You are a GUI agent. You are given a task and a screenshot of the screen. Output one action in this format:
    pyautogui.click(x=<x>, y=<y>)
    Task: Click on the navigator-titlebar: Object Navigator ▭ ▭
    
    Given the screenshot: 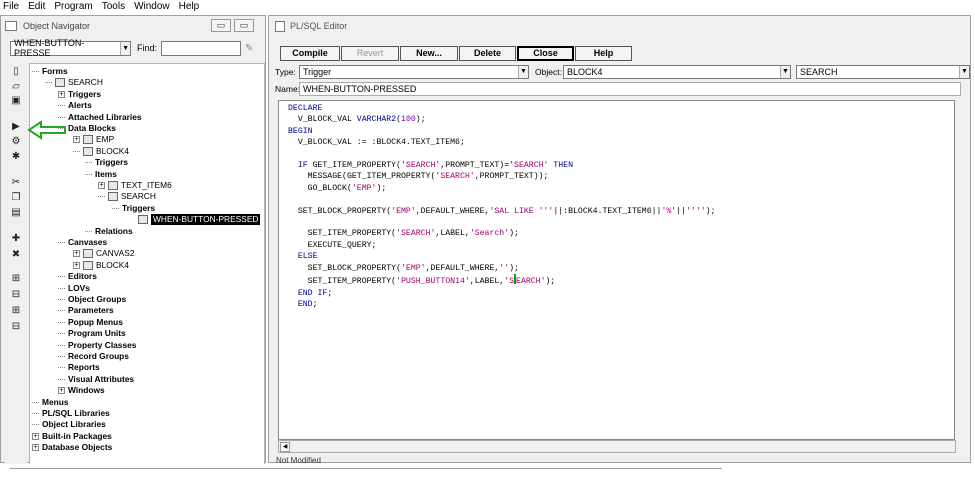 What is the action you would take?
    pyautogui.click(x=133, y=26)
    